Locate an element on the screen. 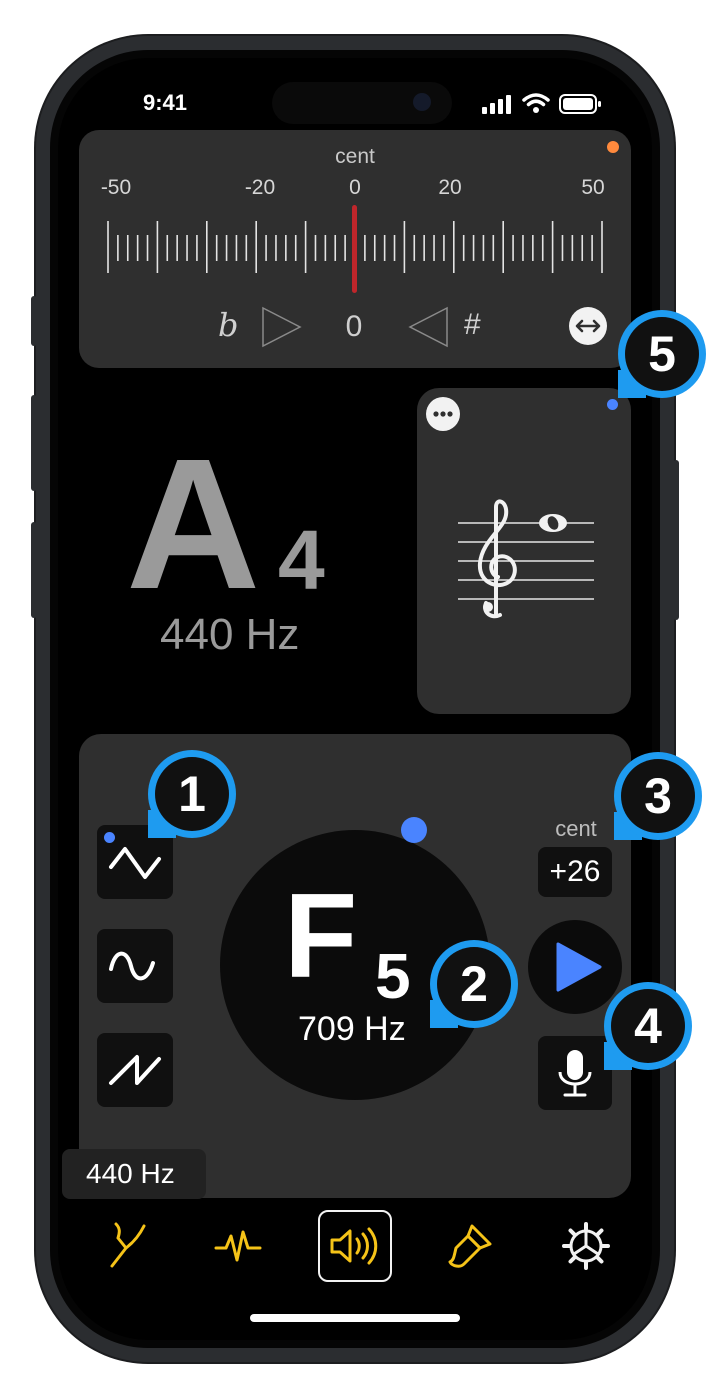  reference-pitch-label: 440 Hz is located at coordinates (134, 1174).